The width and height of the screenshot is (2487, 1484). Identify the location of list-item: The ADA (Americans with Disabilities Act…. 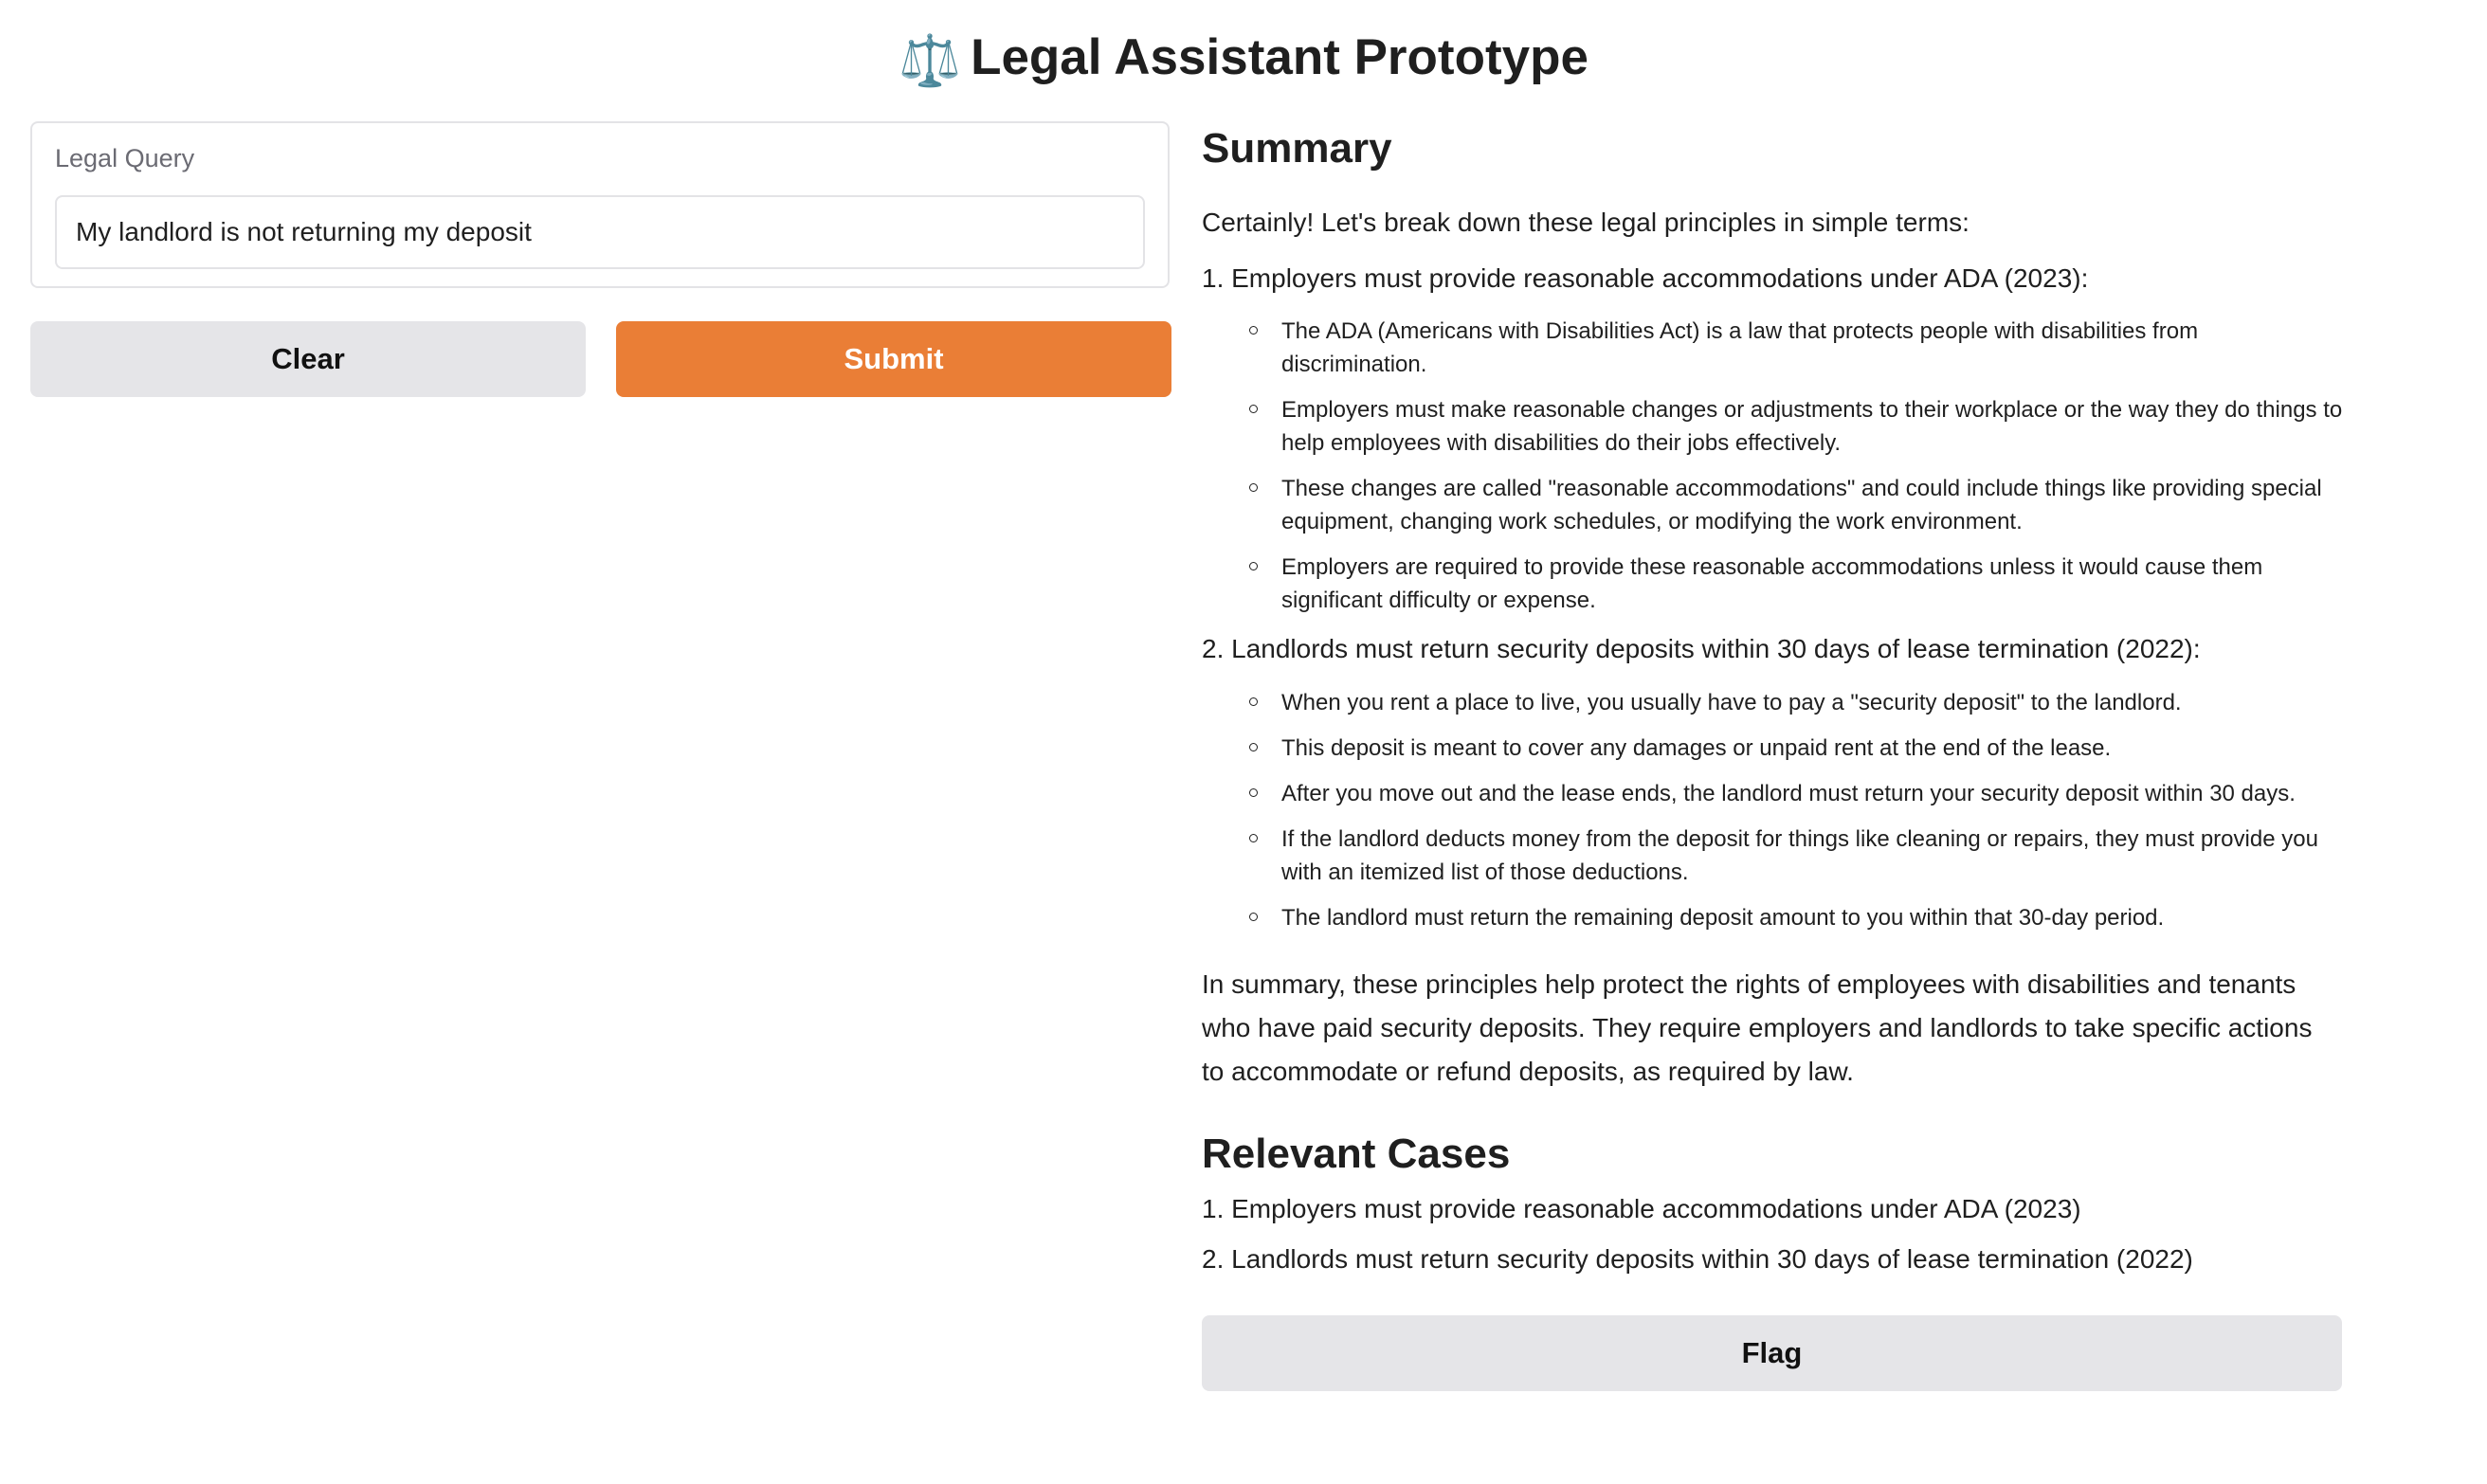
(1799, 348).